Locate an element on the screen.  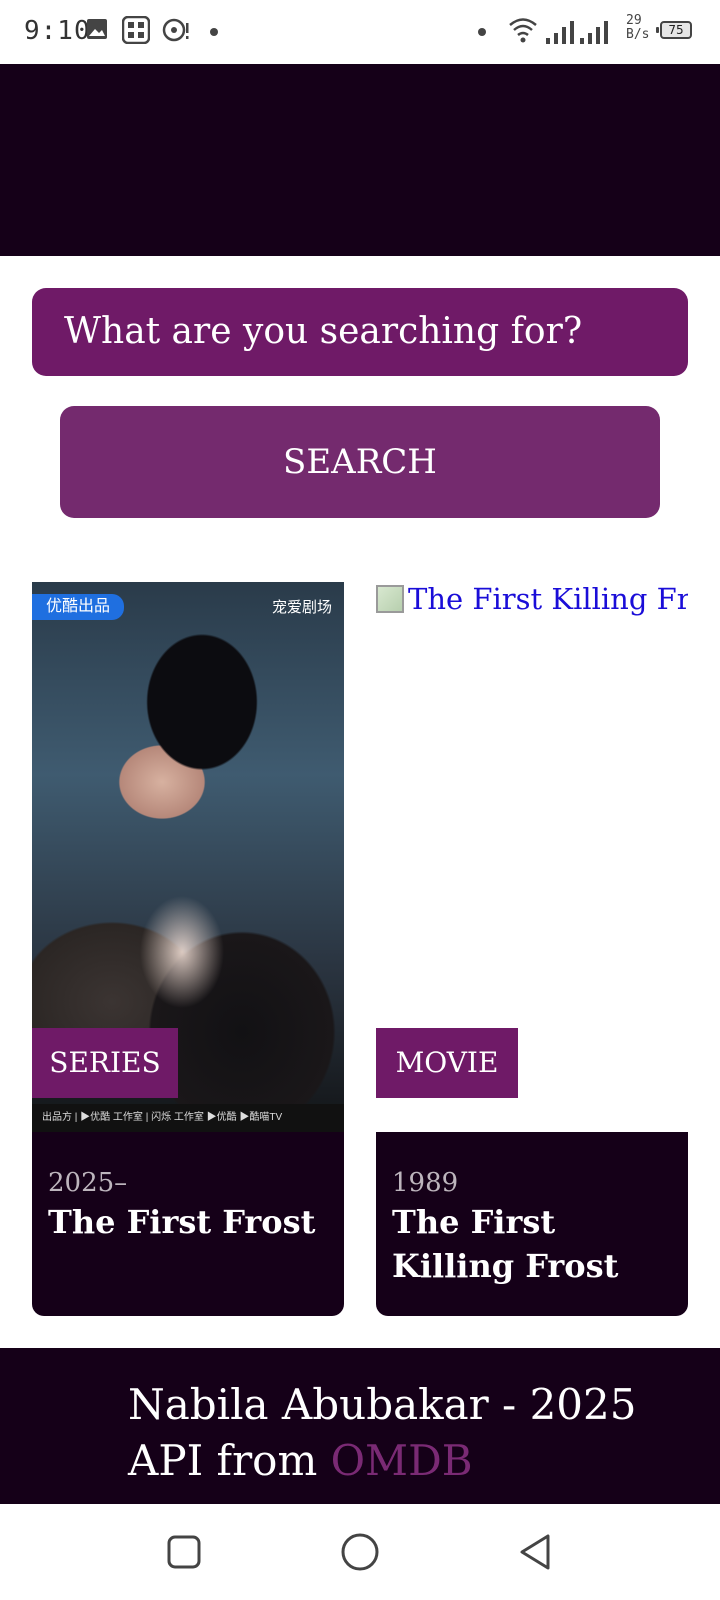
wifi-icon is located at coordinates (523, 30).